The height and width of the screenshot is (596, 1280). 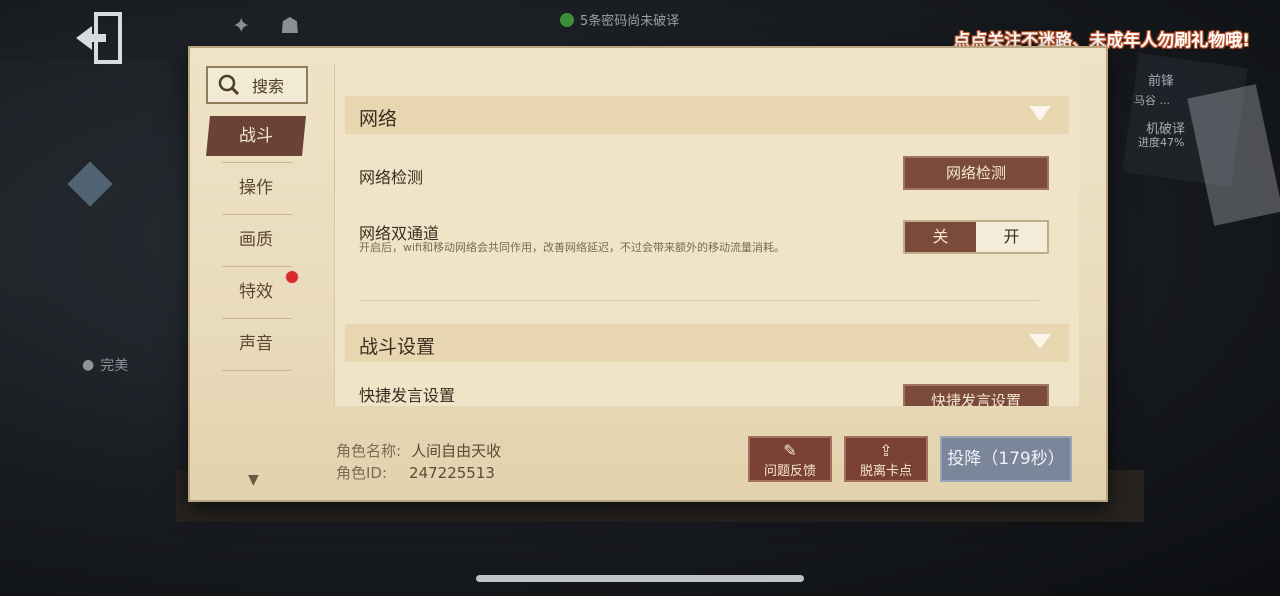 What do you see at coordinates (886, 450) in the screenshot?
I see `upload-arrow-icon: ⇪` at bounding box center [886, 450].